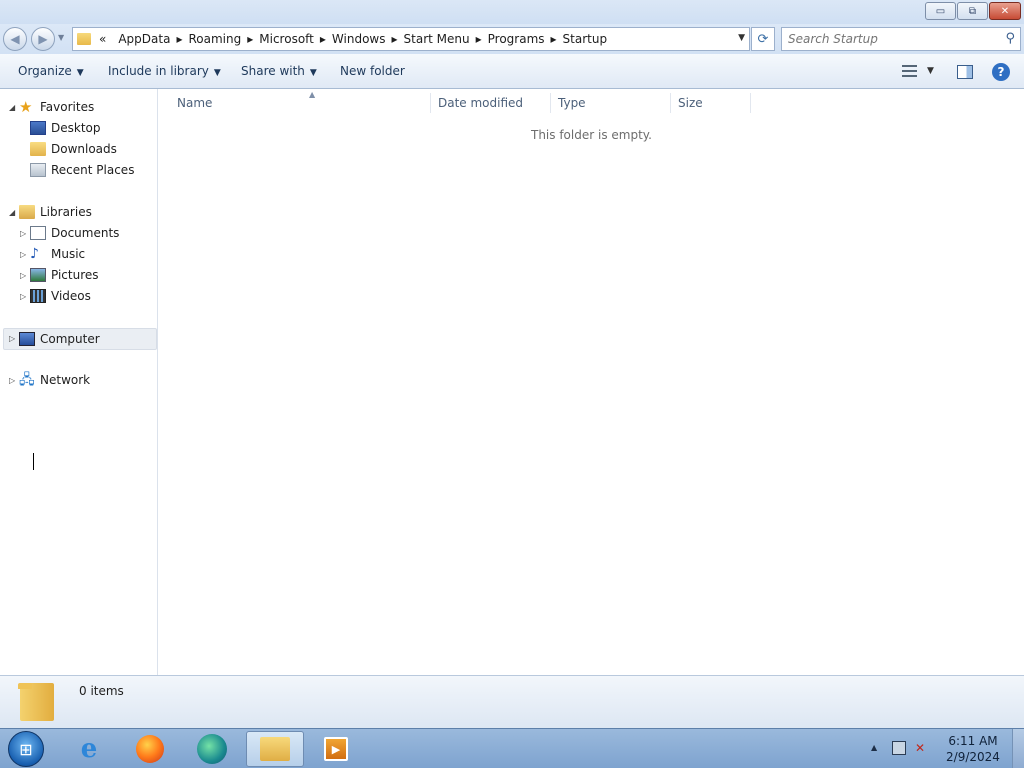 The image size is (1024, 768). What do you see at coordinates (12, 107) in the screenshot?
I see `collapse-favorites-icon: ◢` at bounding box center [12, 107].